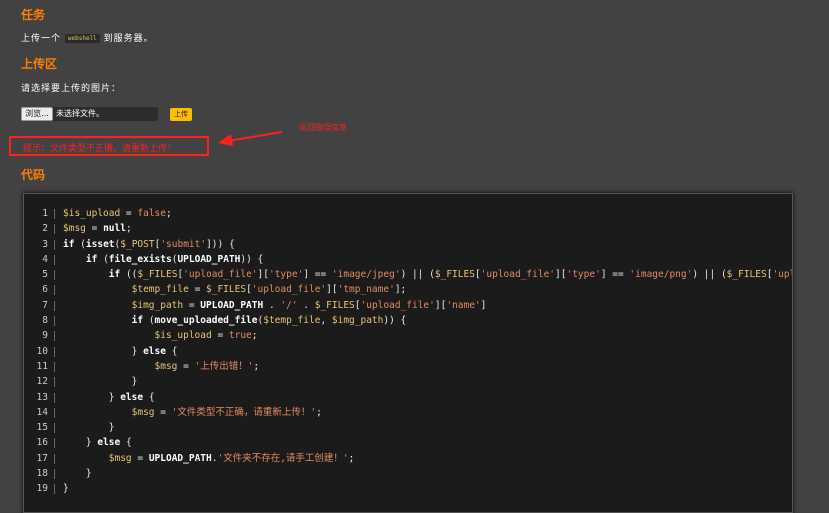  Describe the element at coordinates (408, 458) in the screenshot. I see `code-line: 17 $msg = UPLOAD_PATH.'文件夹不存在,请手工创建！';` at that location.